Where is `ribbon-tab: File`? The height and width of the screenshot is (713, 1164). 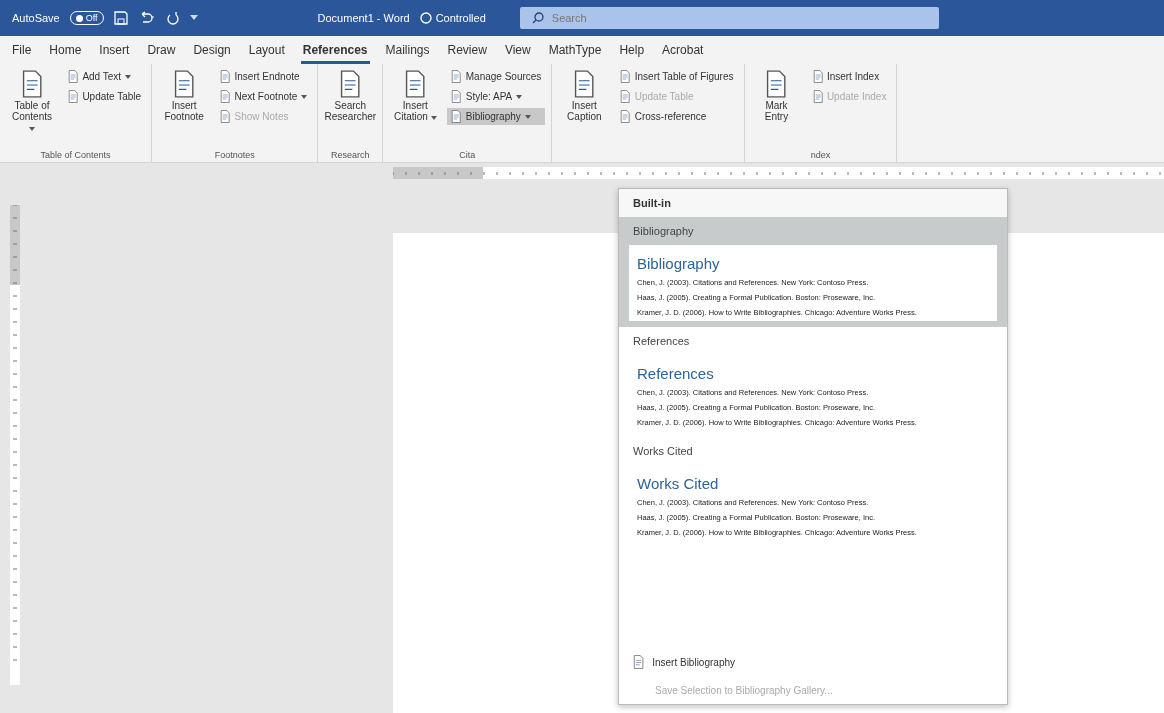 ribbon-tab: File is located at coordinates (22, 53).